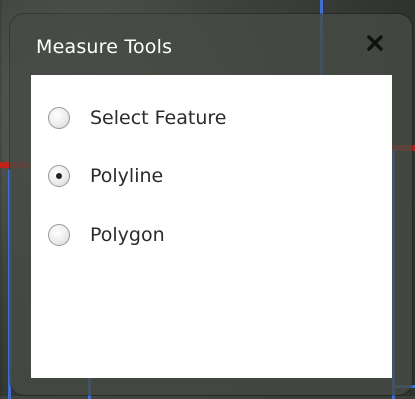 Image resolution: width=415 pixels, height=399 pixels. I want to click on radio-polyline, so click(59, 176).